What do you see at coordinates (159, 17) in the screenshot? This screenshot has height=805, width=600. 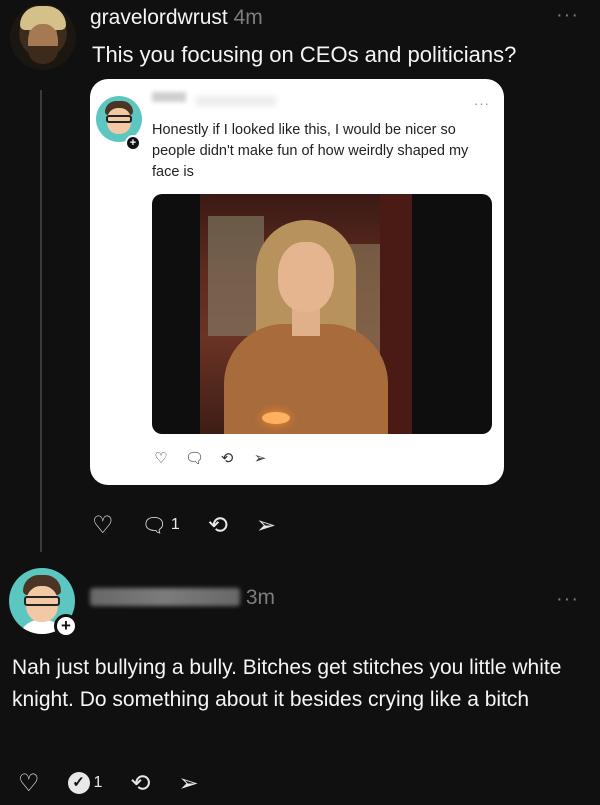 I see `author-username: gravelordwrust` at bounding box center [159, 17].